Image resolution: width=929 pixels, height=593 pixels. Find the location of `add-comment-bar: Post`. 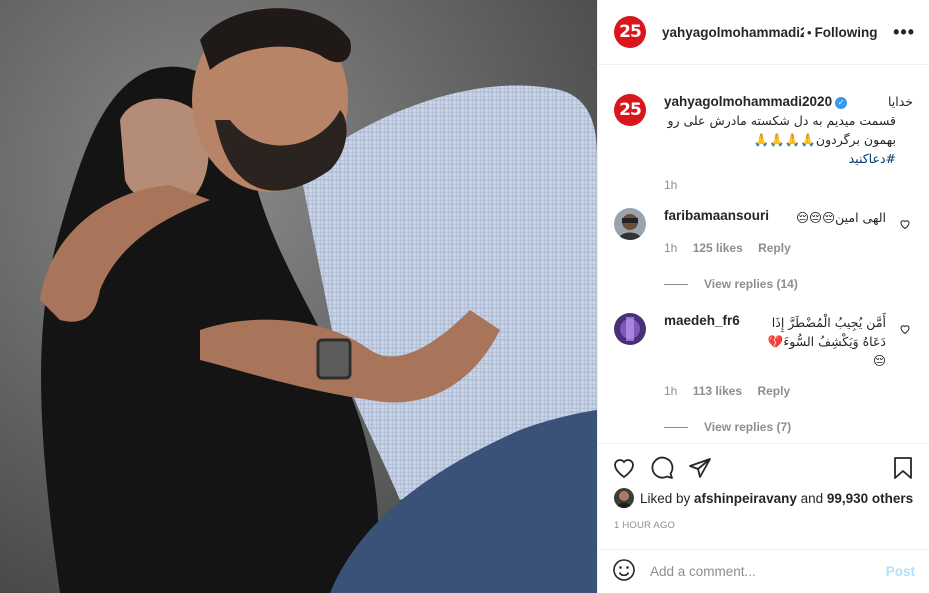

add-comment-bar: Post is located at coordinates (763, 571).